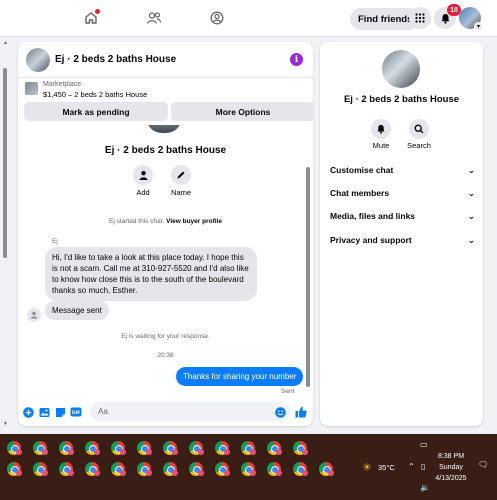  I want to click on volume-icon: 🔉, so click(425, 487).